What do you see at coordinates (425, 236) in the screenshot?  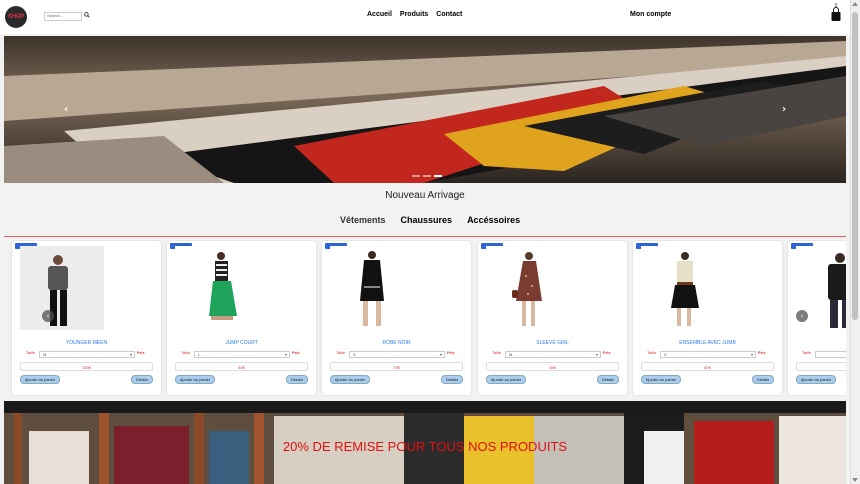 I see `section-divider` at bounding box center [425, 236].